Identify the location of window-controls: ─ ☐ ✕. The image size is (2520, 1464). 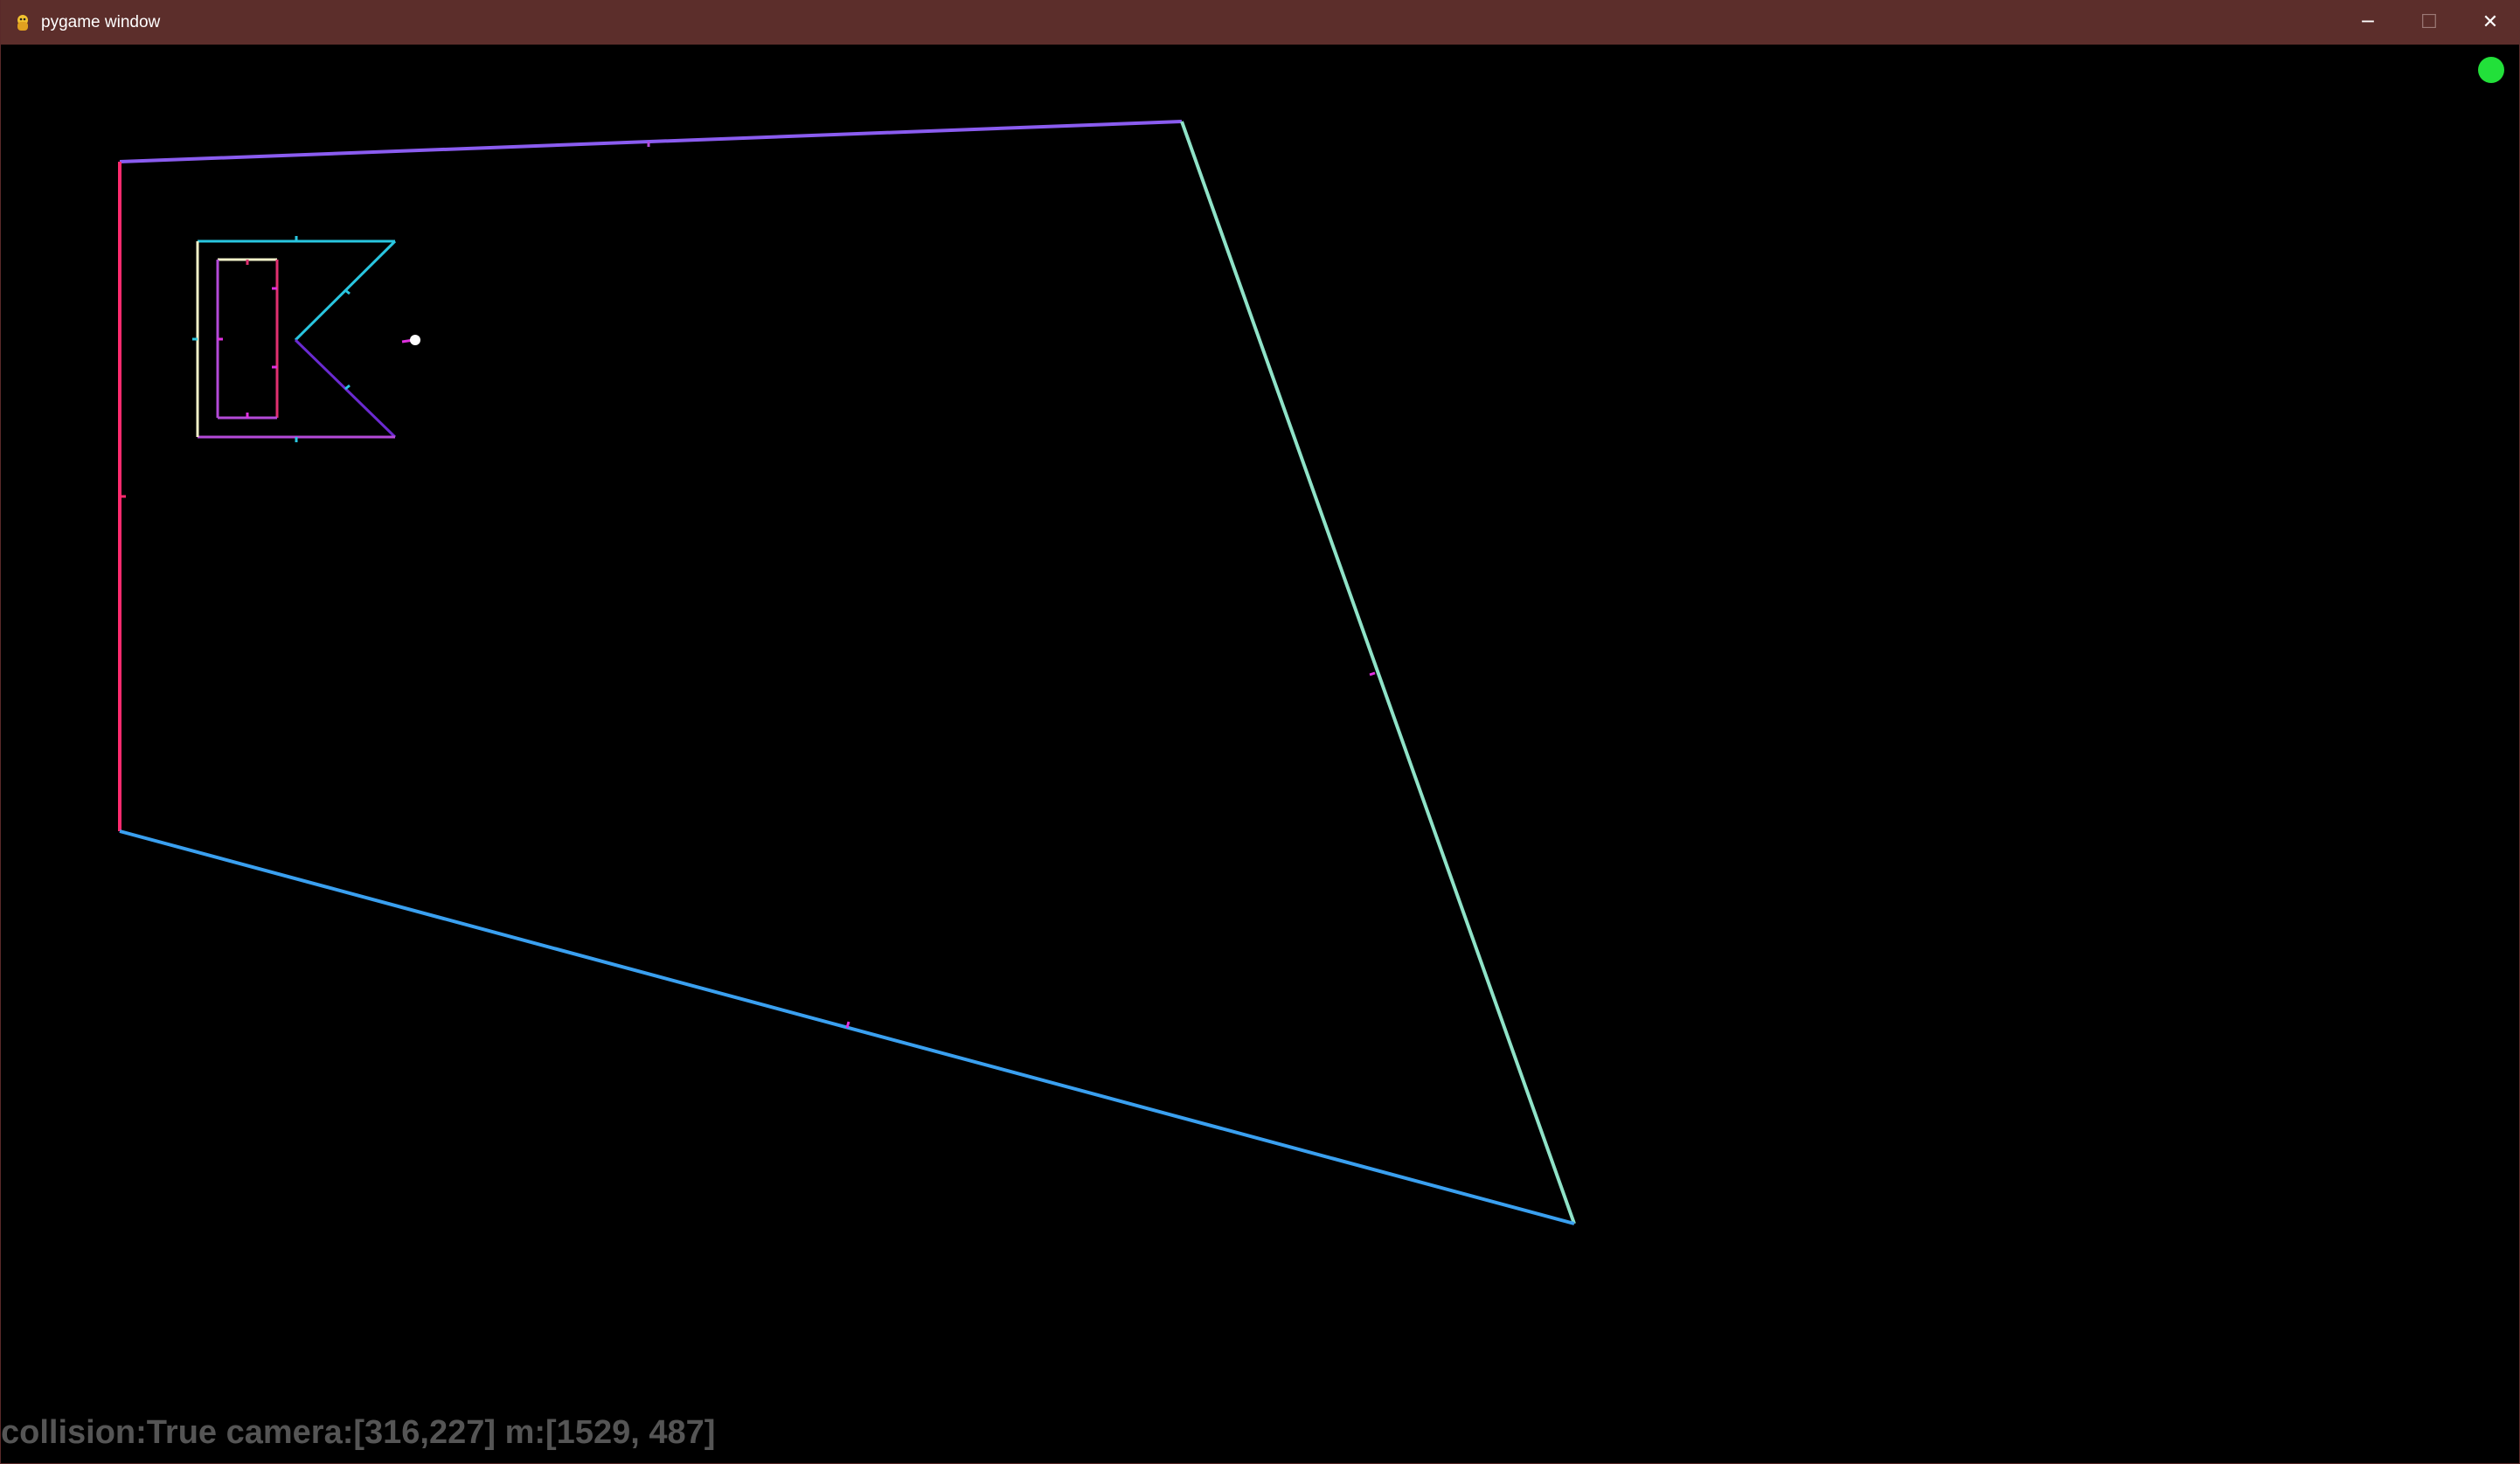
(2428, 22).